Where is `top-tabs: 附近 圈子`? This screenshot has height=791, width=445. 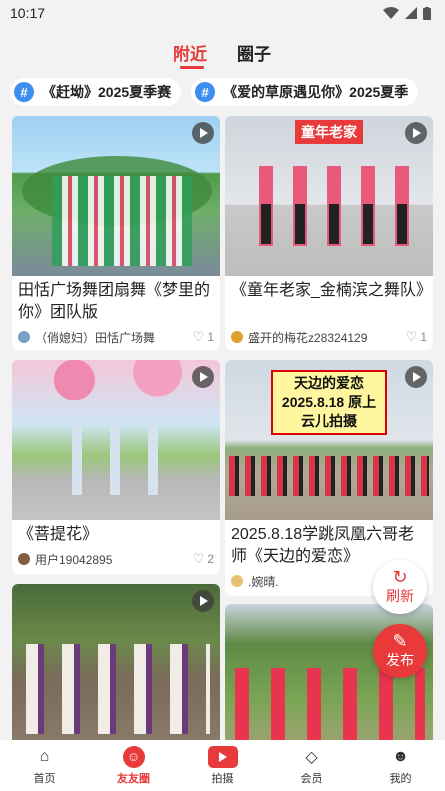
top-tabs: 附近 圈子 is located at coordinates (222, 51).